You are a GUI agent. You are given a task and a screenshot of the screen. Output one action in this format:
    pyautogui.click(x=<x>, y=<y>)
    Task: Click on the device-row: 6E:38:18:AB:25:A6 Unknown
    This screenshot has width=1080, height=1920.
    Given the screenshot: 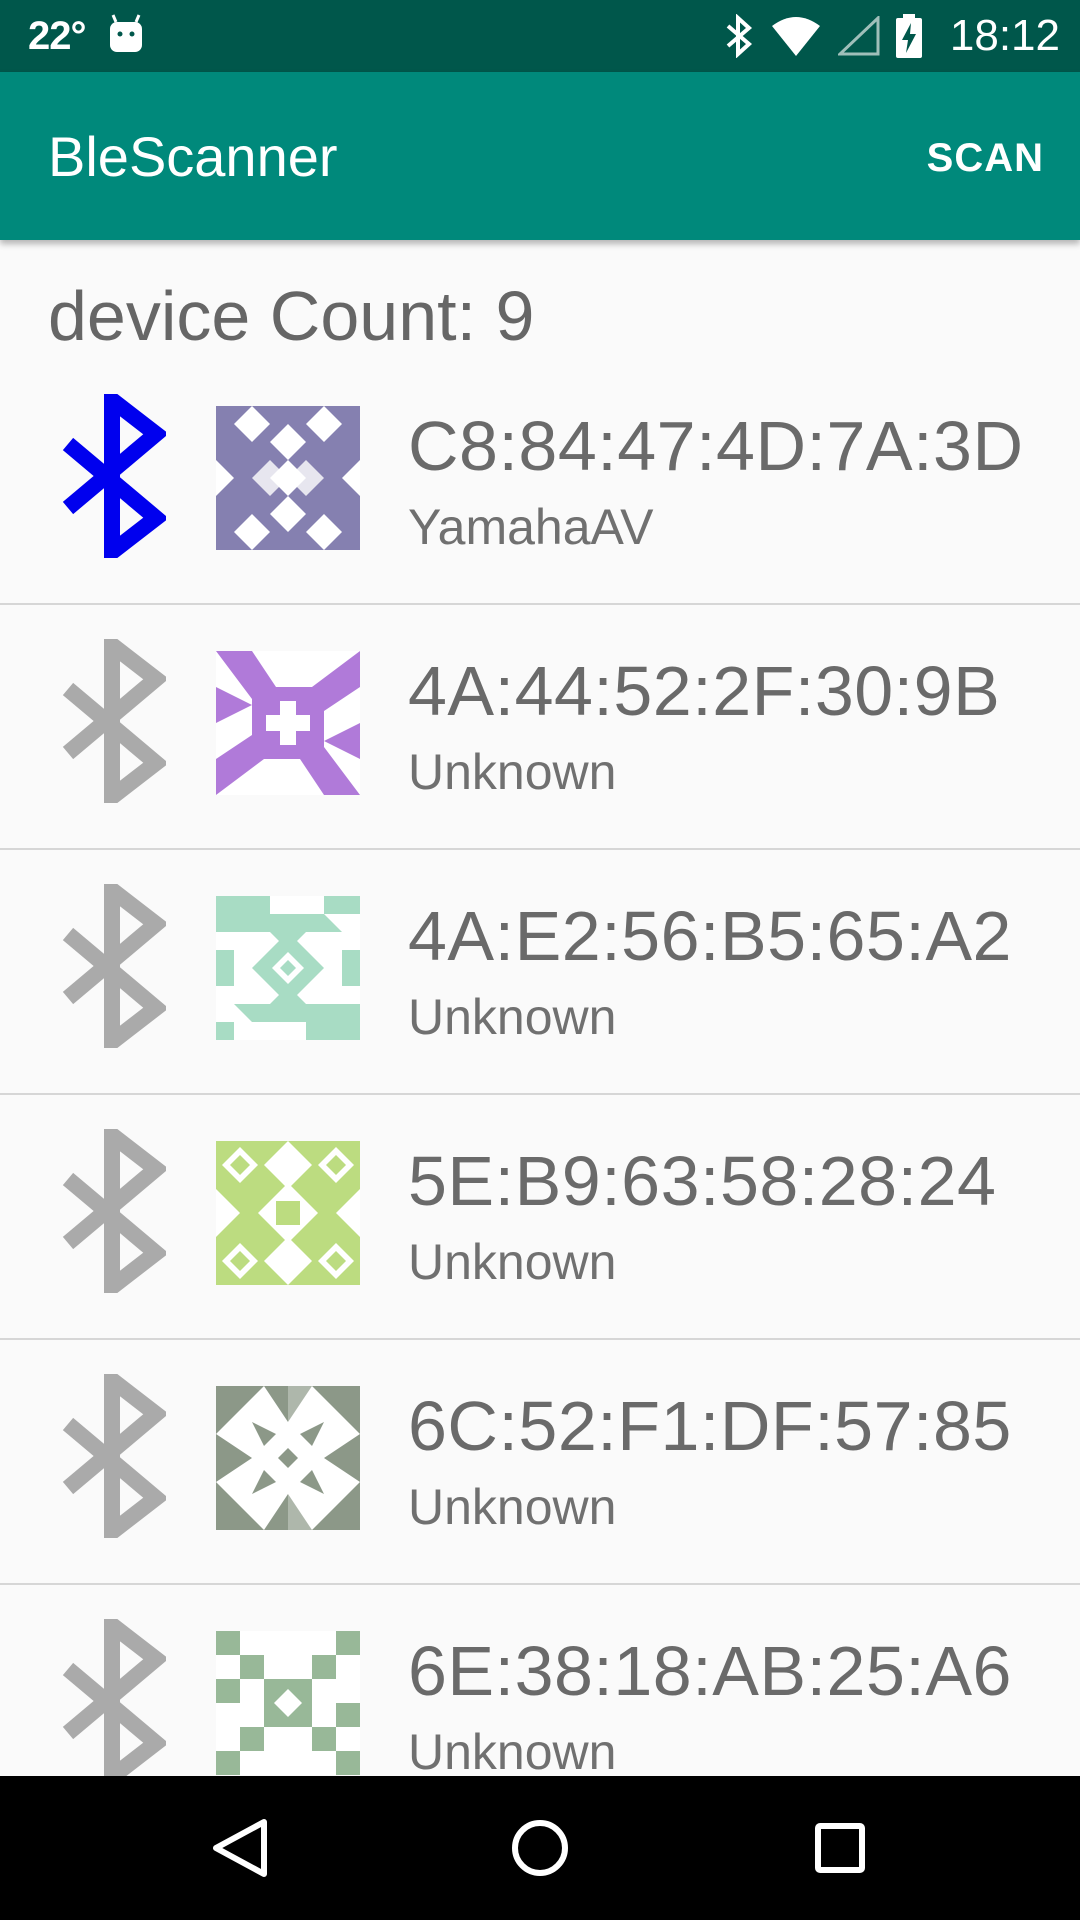 What is the action you would take?
    pyautogui.click(x=540, y=1680)
    